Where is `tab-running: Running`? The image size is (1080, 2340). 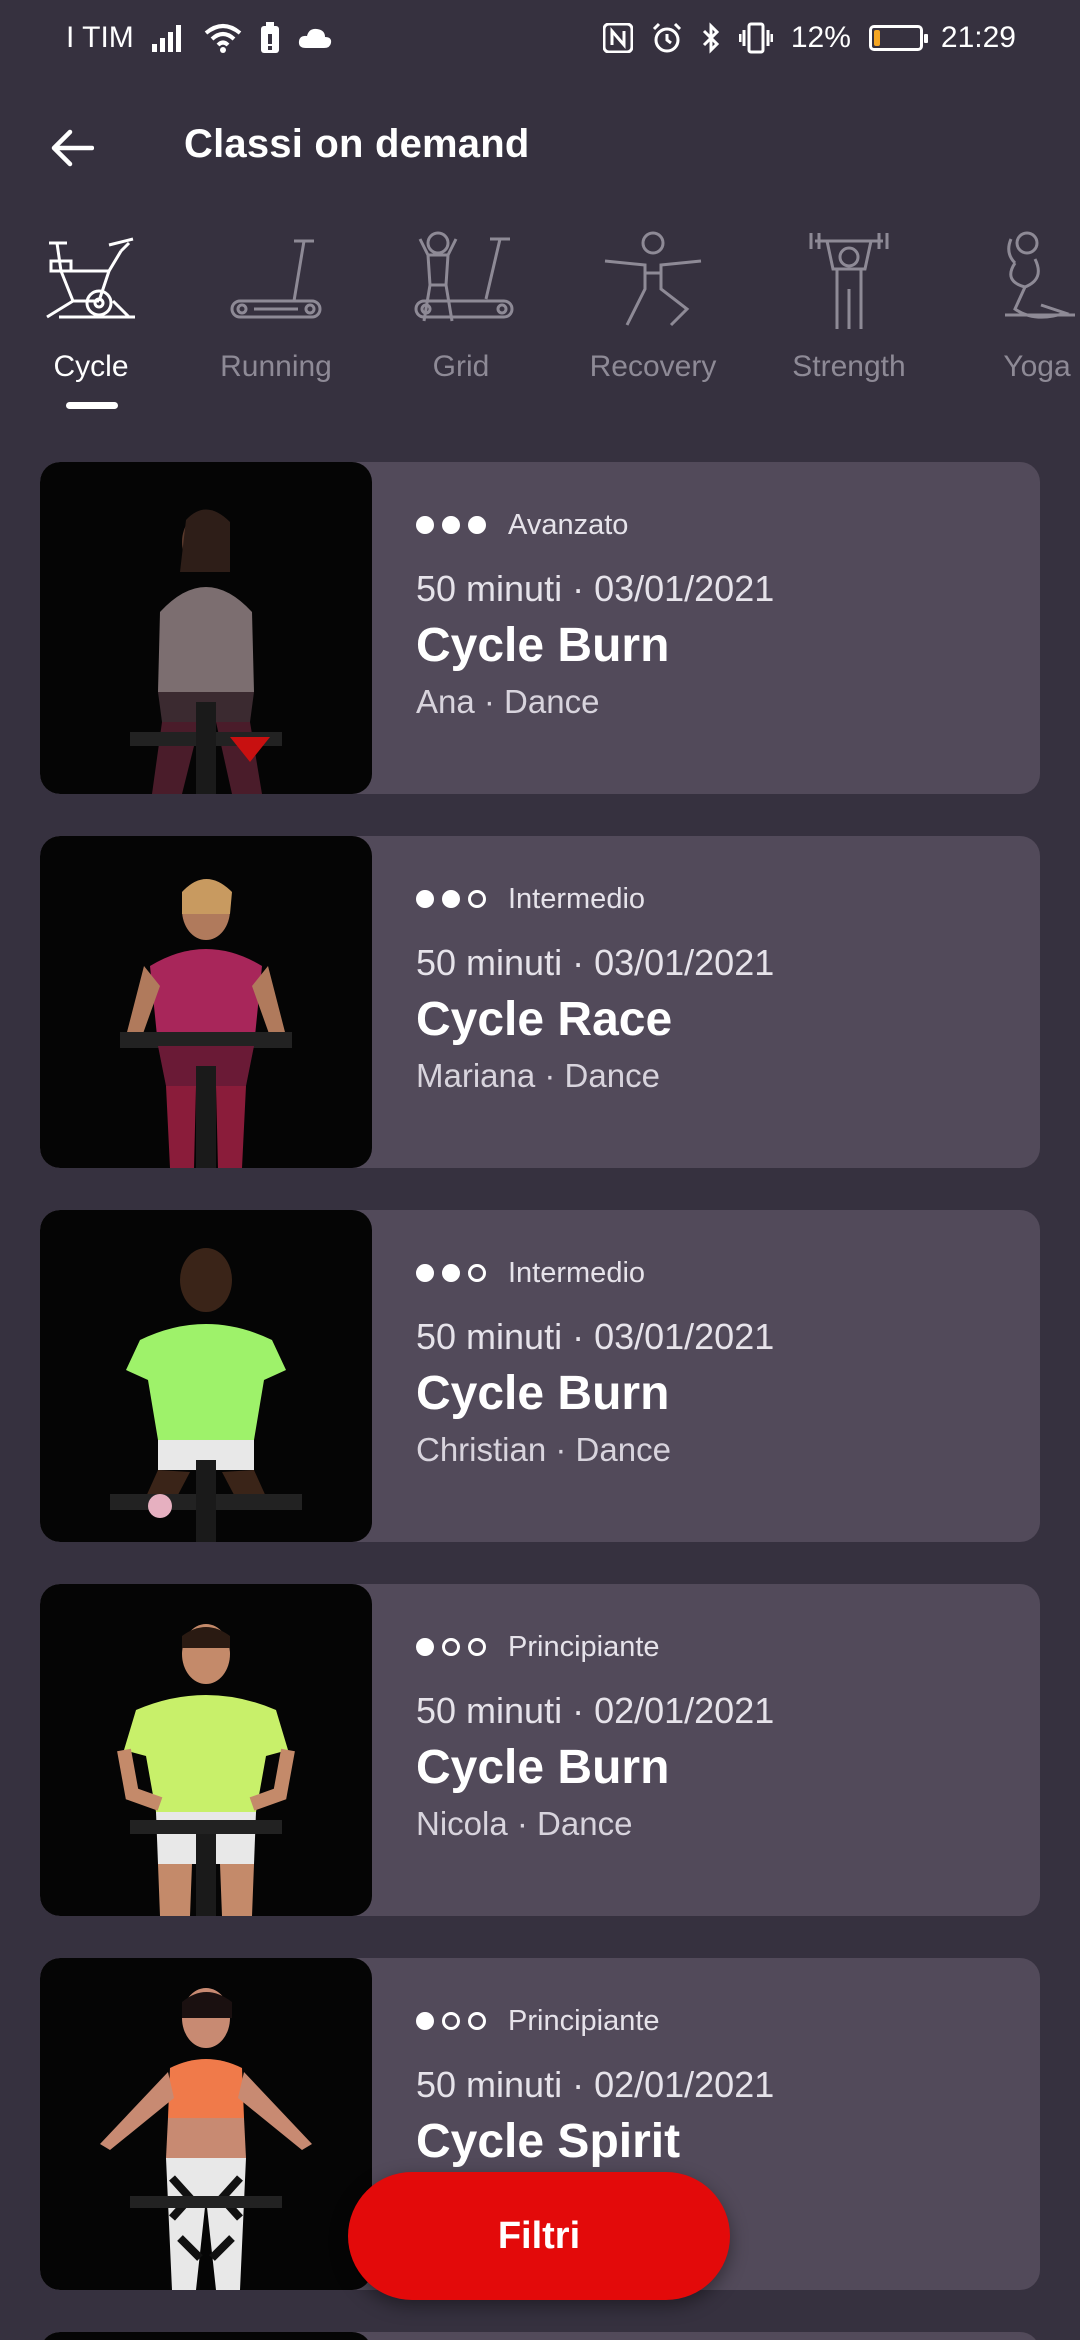 tab-running: Running is located at coordinates (276, 321).